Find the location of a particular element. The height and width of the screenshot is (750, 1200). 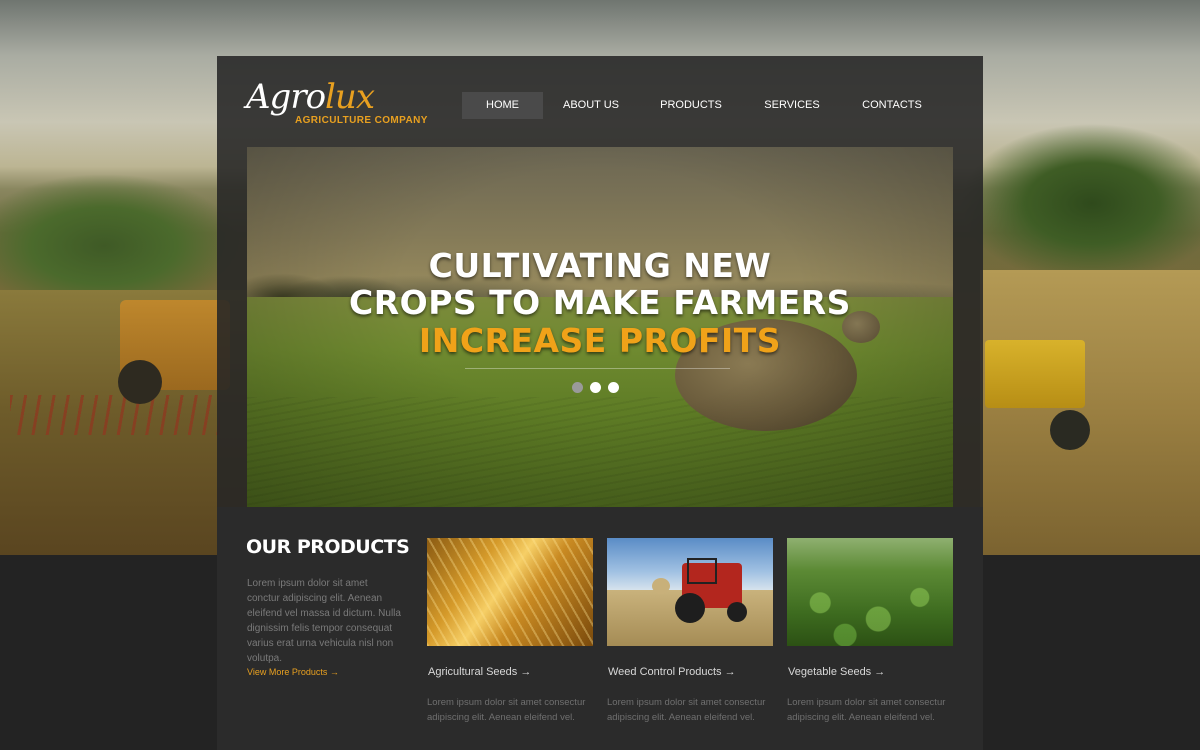

wheat-stalks is located at coordinates (510, 592).